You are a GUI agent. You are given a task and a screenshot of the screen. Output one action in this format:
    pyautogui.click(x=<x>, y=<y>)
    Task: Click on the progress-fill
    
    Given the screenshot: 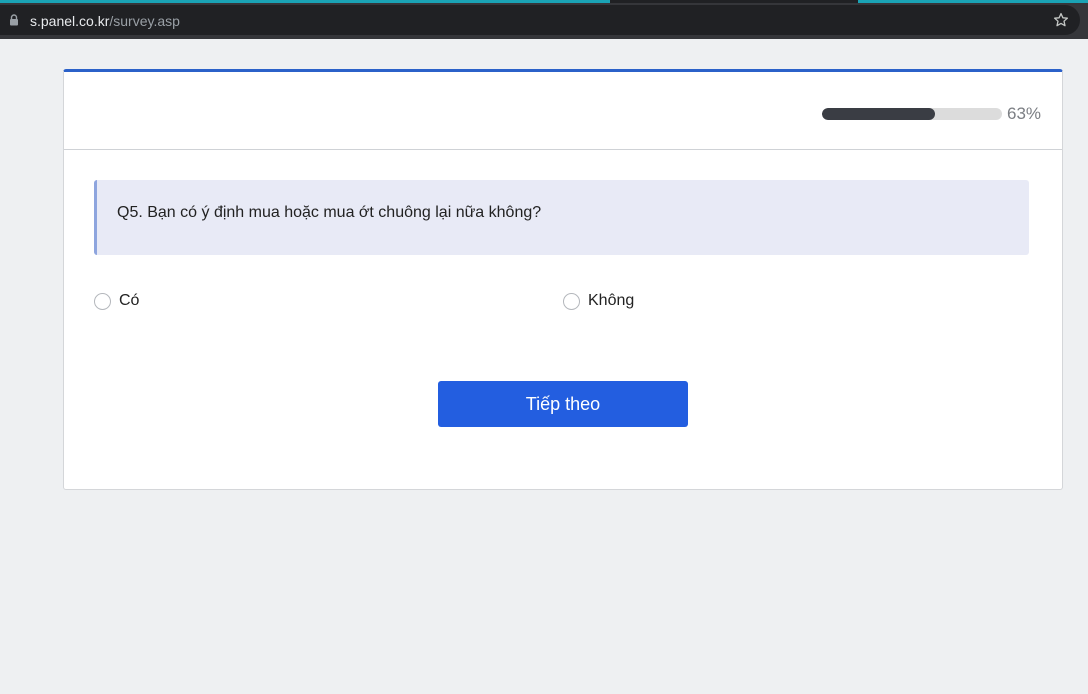 What is the action you would take?
    pyautogui.click(x=878, y=114)
    